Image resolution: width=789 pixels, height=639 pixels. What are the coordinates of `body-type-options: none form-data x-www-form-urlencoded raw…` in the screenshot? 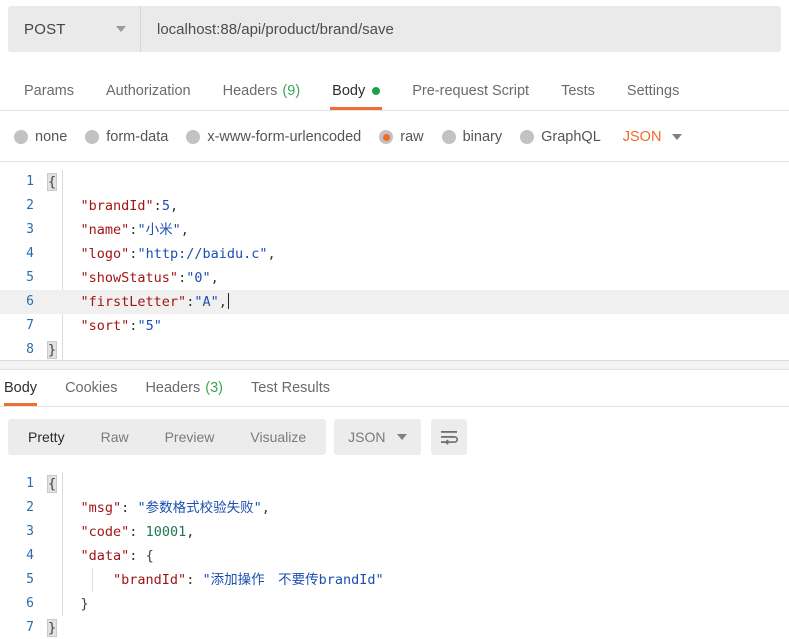 It's located at (394, 137).